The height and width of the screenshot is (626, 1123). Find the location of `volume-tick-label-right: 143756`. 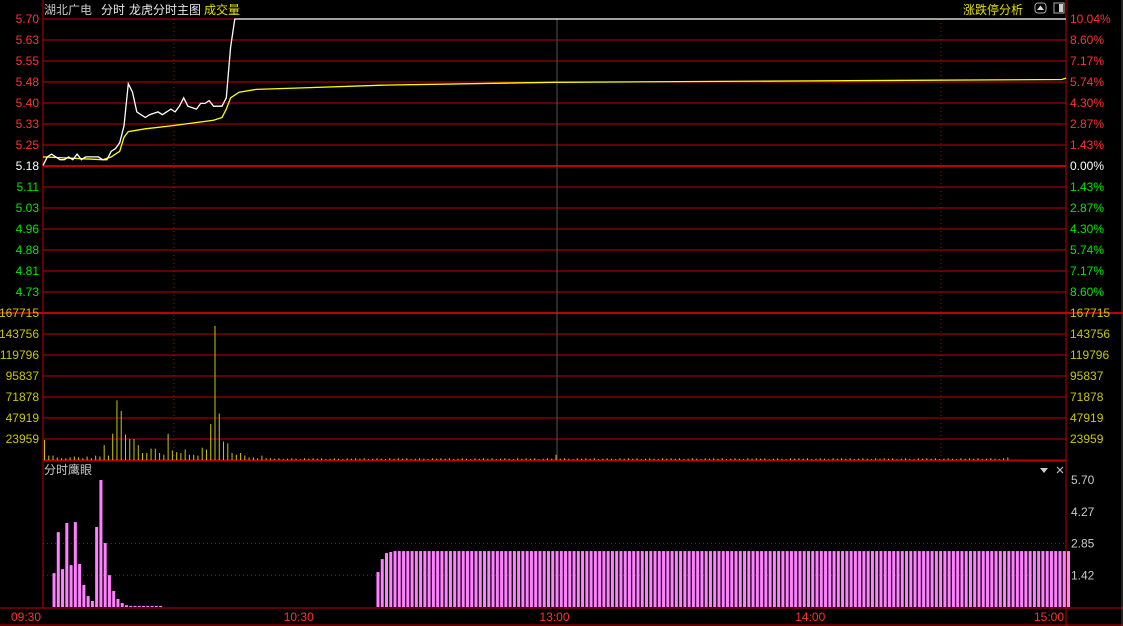

volume-tick-label-right: 143756 is located at coordinates (1090, 334).